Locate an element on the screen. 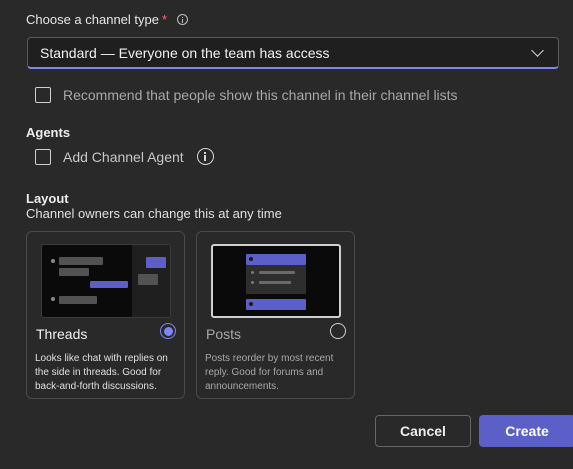 The image size is (573, 469). channel-type-label-text: Choose a channel type is located at coordinates (92, 19).